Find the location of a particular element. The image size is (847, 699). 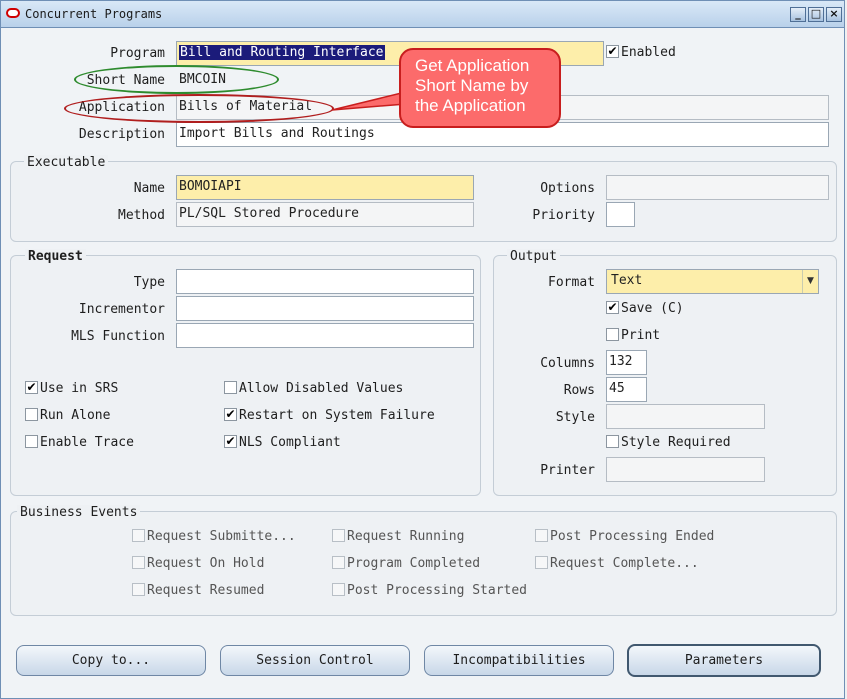

chevron-down-icon: ▼ is located at coordinates (810, 281).